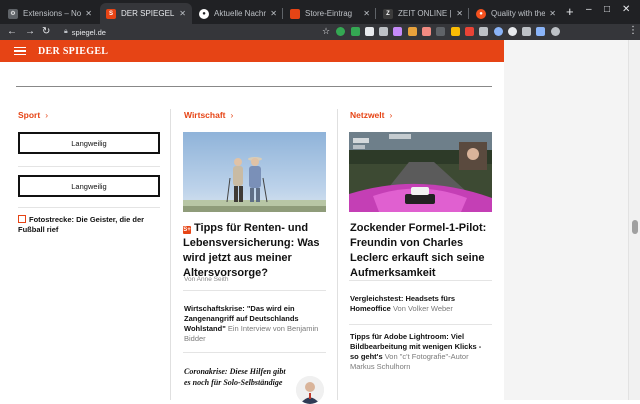 The width and height of the screenshot is (640, 404). Describe the element at coordinates (633, 30) in the screenshot. I see `kebab-menu-icon: ⋮` at that location.